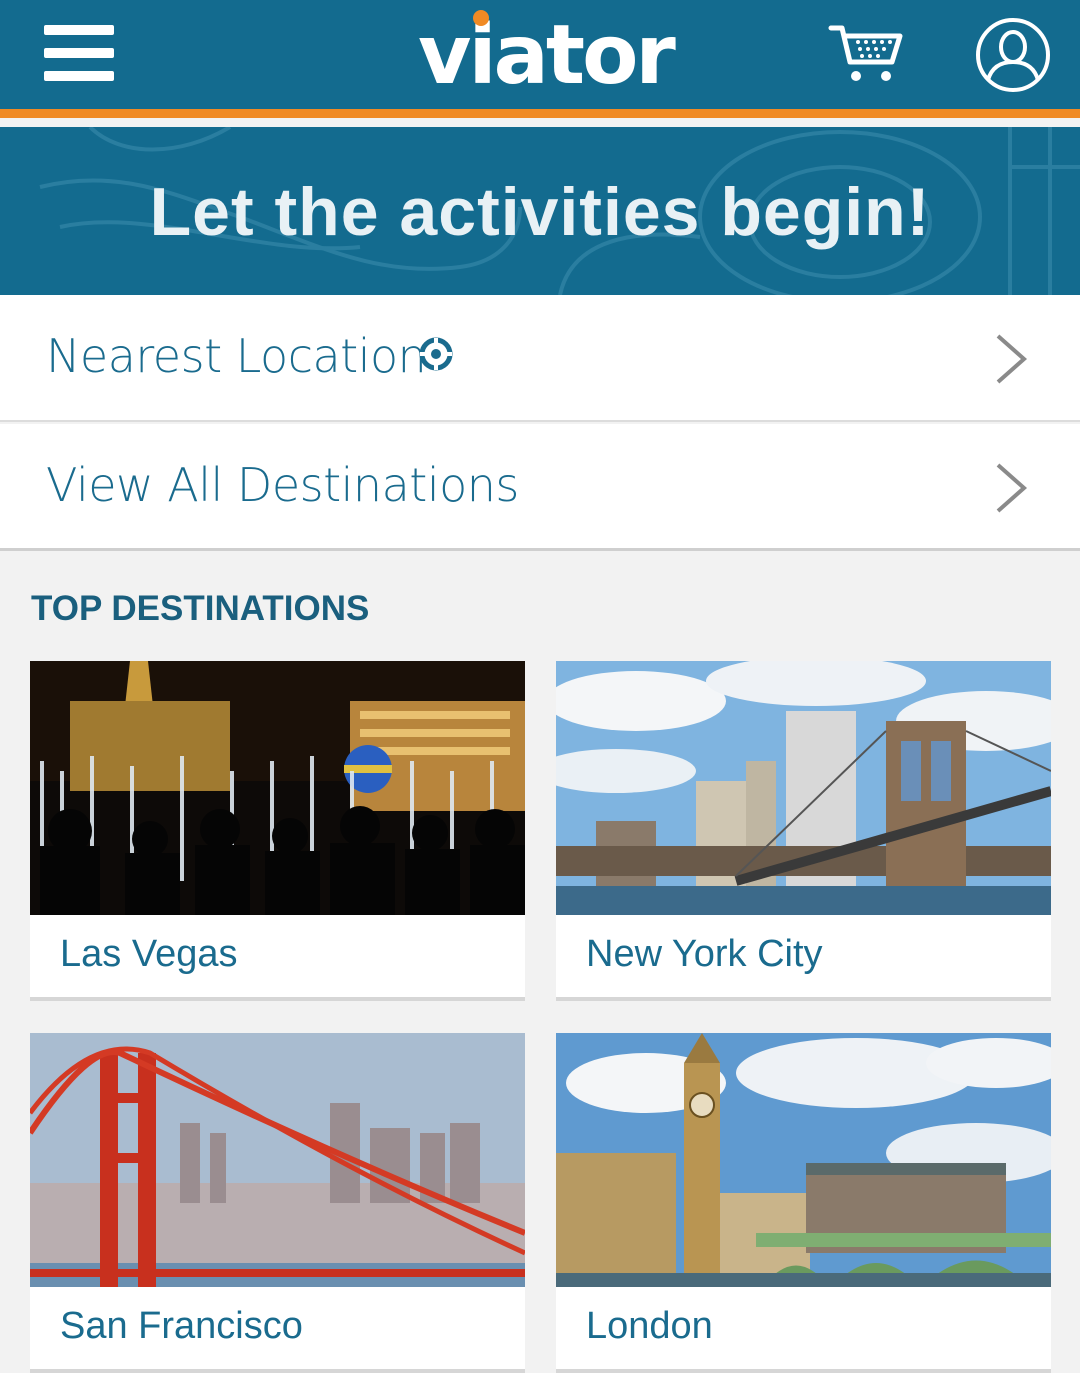  What do you see at coordinates (149, 954) in the screenshot?
I see `destination-name: Las Vegas` at bounding box center [149, 954].